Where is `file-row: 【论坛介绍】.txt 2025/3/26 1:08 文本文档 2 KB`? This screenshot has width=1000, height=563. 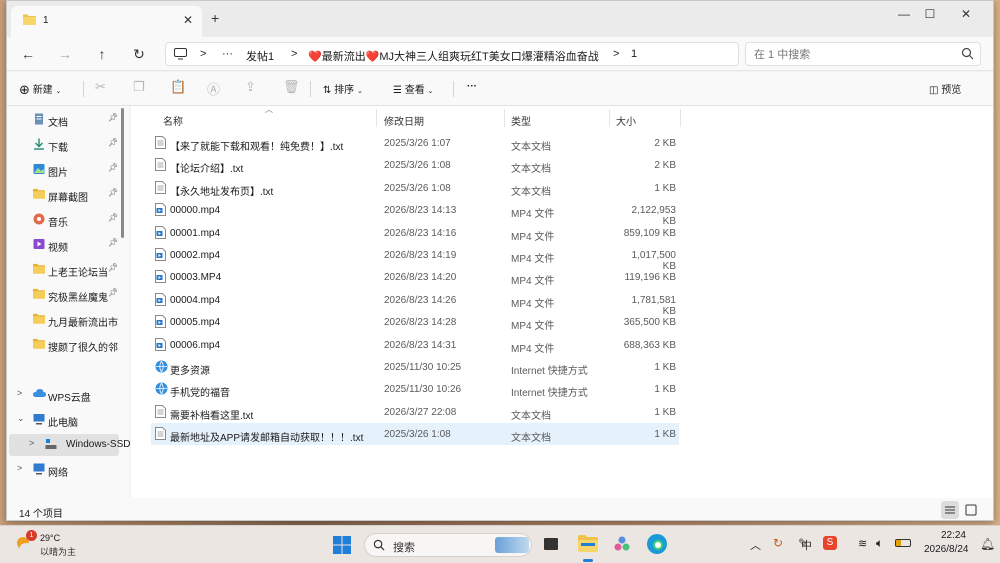 file-row: 【论坛介绍】.txt 2025/3/26 1:08 文本文档 2 KB is located at coordinates (415, 165).